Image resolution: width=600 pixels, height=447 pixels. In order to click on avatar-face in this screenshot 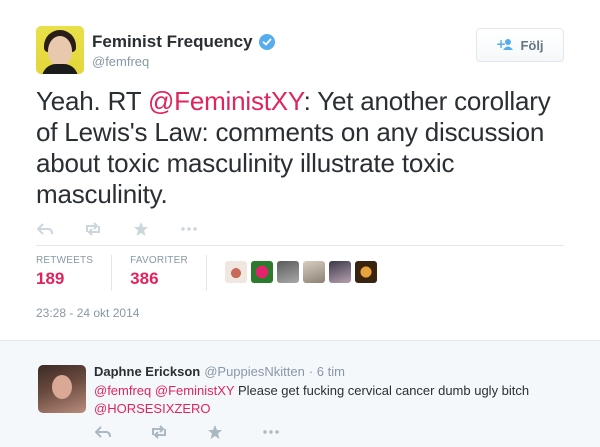, I will do `click(60, 51)`.